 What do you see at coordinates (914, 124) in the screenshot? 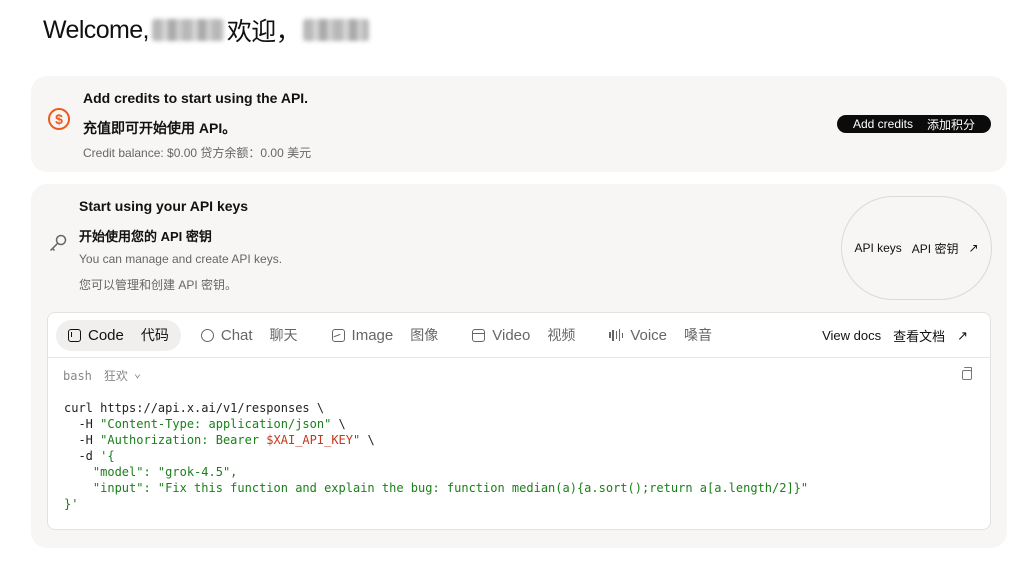
I see `add-credits-button: Add credits 添加积分` at bounding box center [914, 124].